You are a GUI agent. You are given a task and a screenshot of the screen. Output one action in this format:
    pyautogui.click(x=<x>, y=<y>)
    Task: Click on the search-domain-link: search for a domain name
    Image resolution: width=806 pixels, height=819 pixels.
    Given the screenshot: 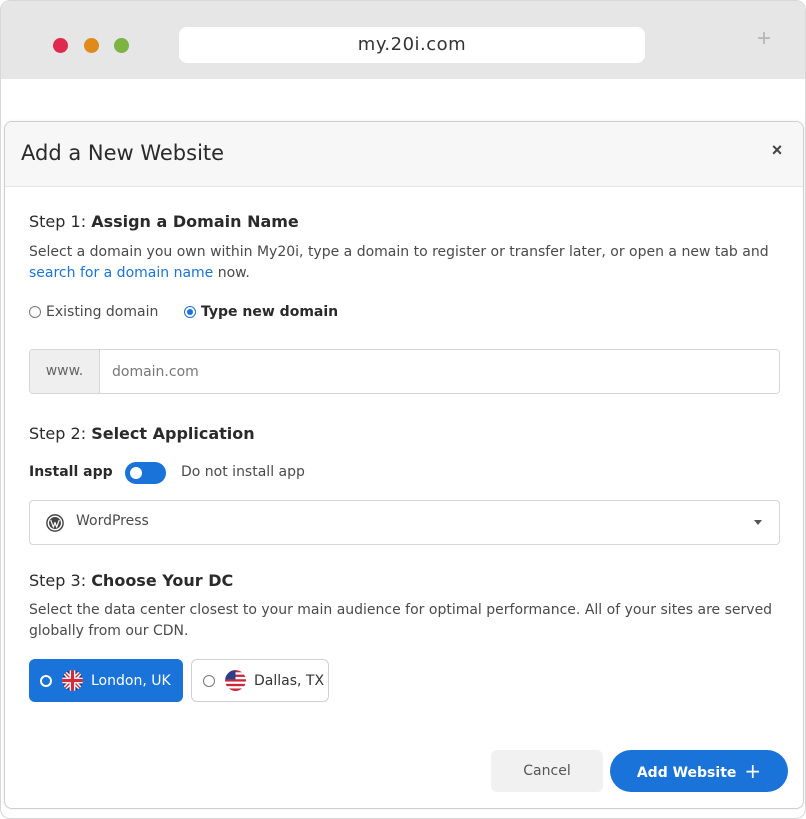 What is the action you would take?
    pyautogui.click(x=121, y=273)
    